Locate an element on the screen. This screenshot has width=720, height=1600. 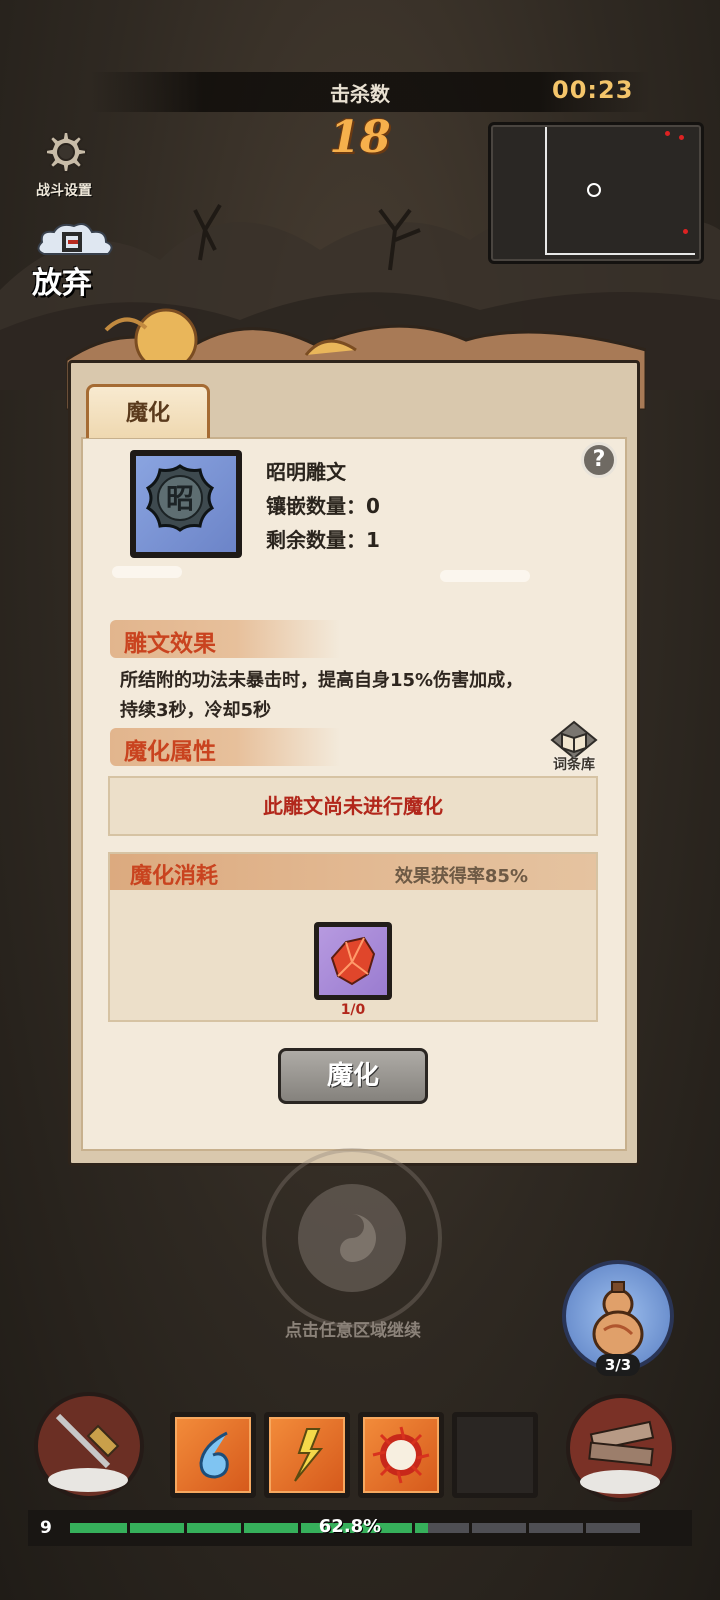
glyph-rune-icon: 昭 is located at coordinates (180, 498).